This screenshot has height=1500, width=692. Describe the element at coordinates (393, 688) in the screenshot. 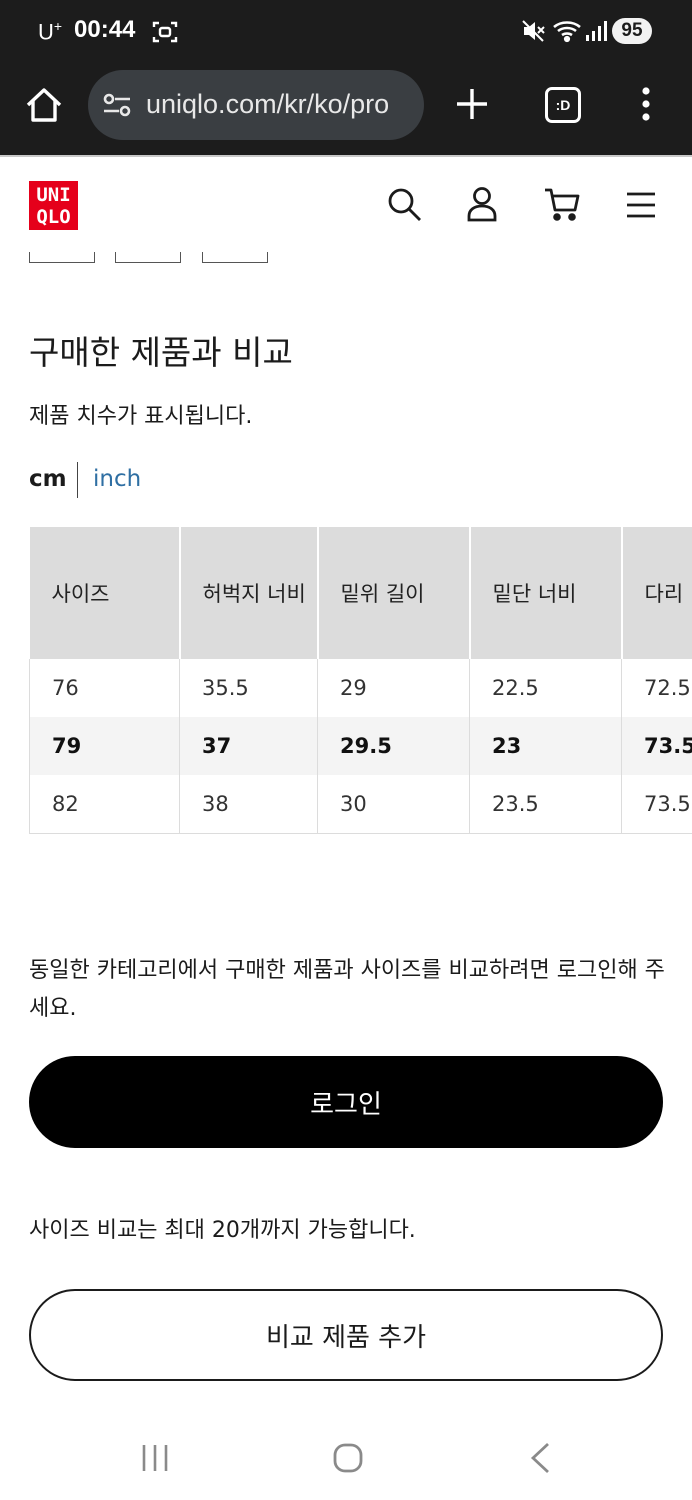

I see `table-cell: 29` at that location.